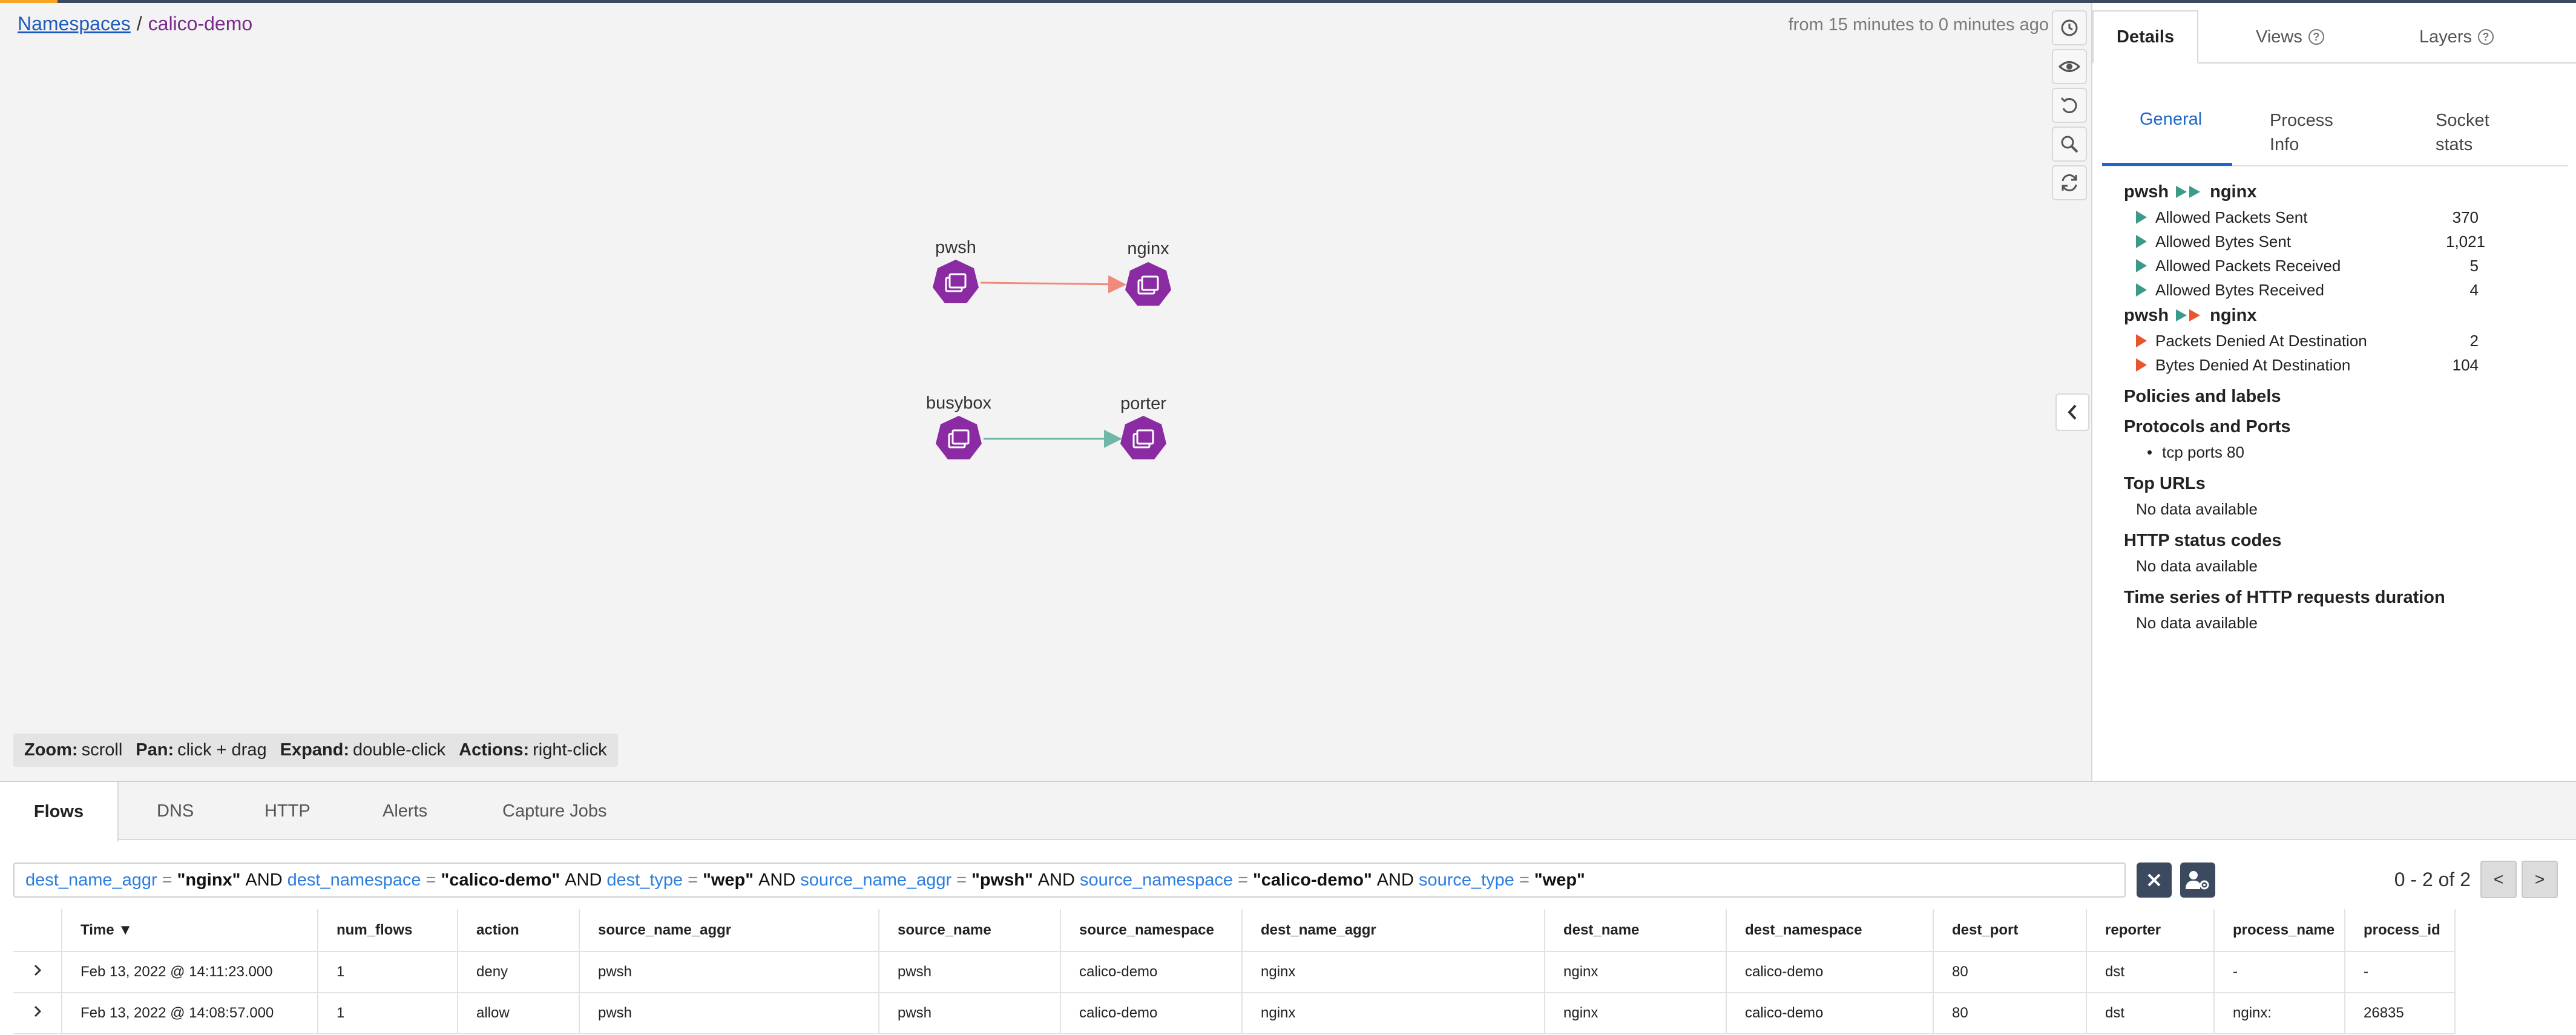 The height and width of the screenshot is (1035, 2576). I want to click on stat-row: Bytes Denied At Destination 104, so click(2342, 365).